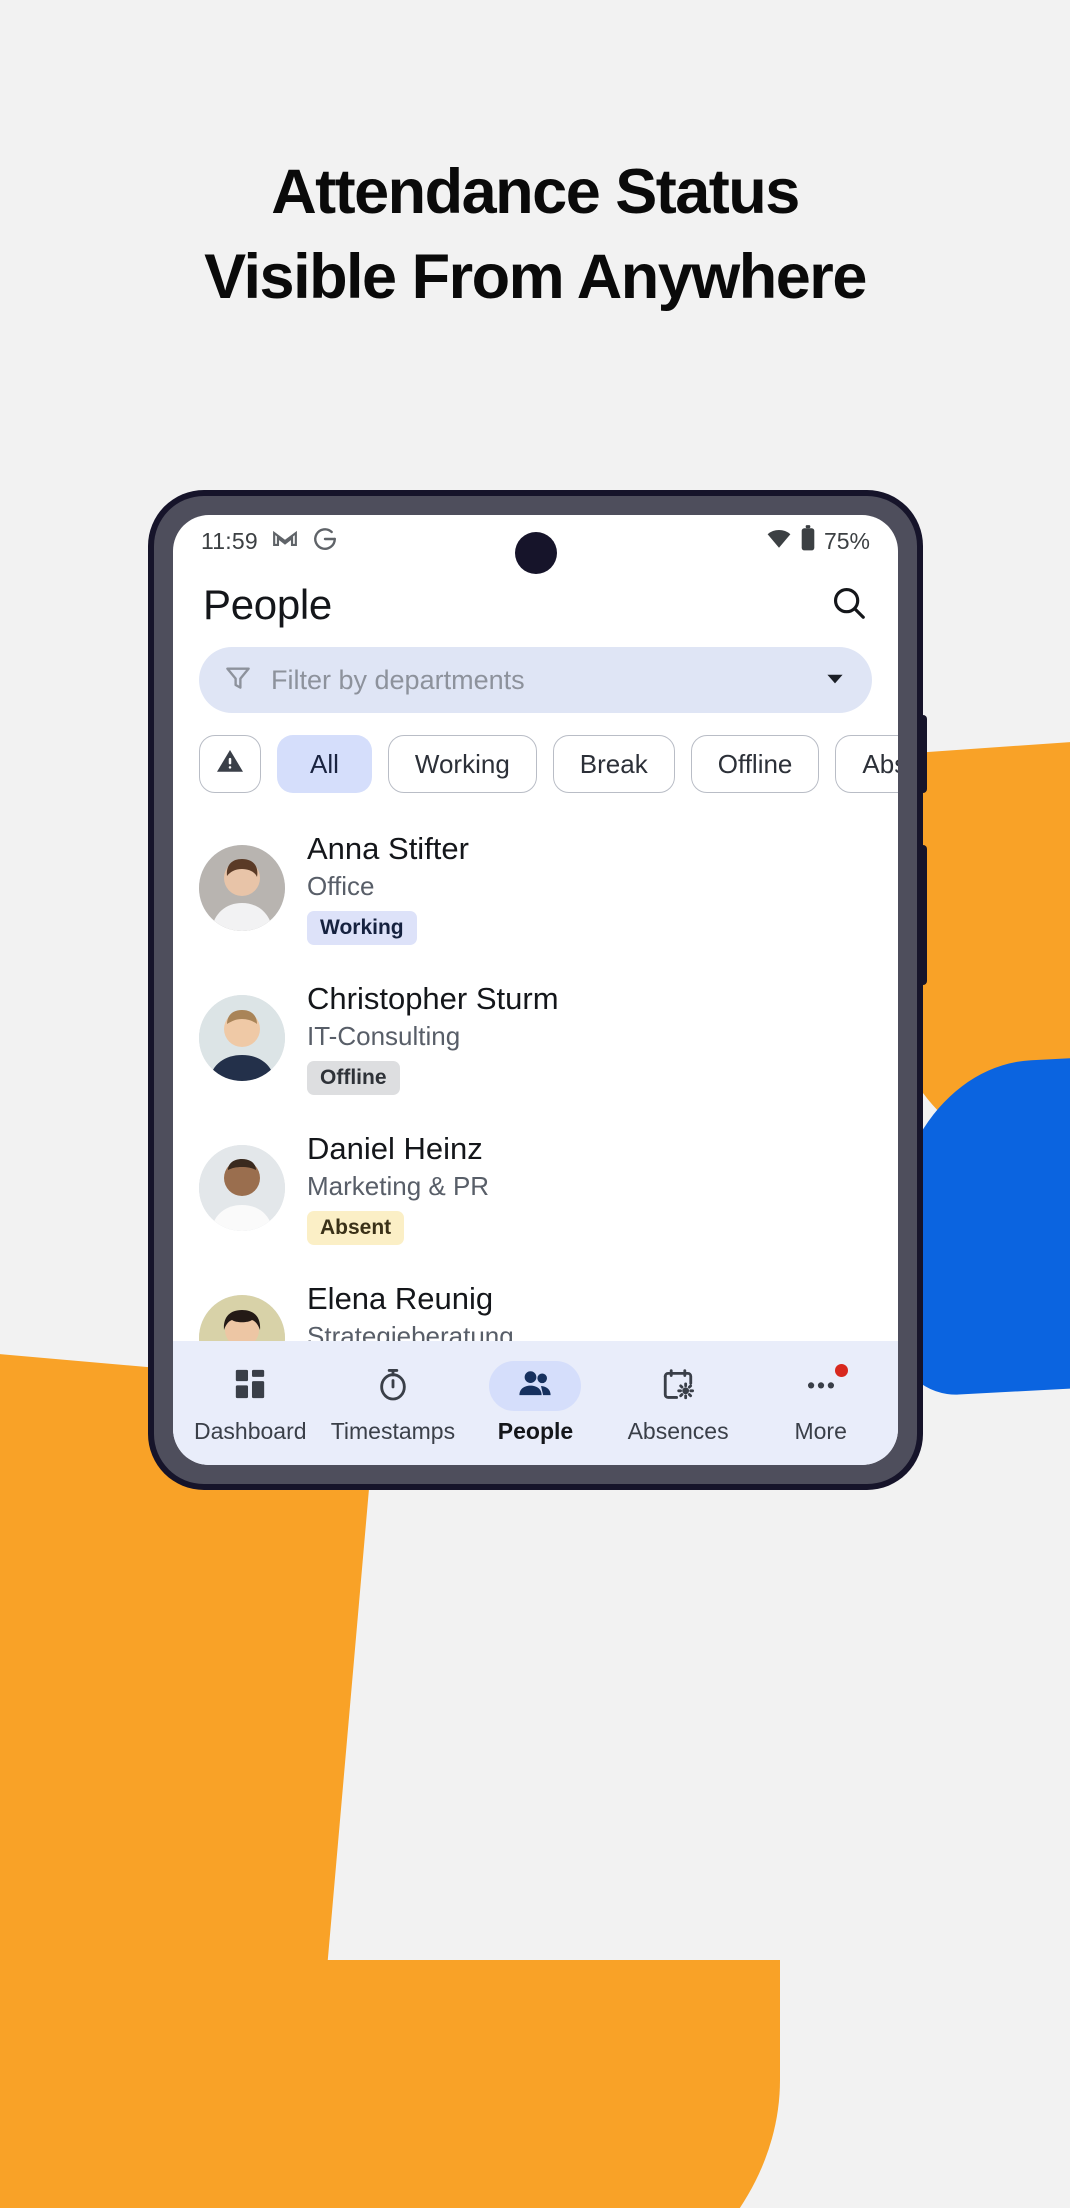 The image size is (1070, 2208). I want to click on chip-offline: Offline, so click(755, 764).